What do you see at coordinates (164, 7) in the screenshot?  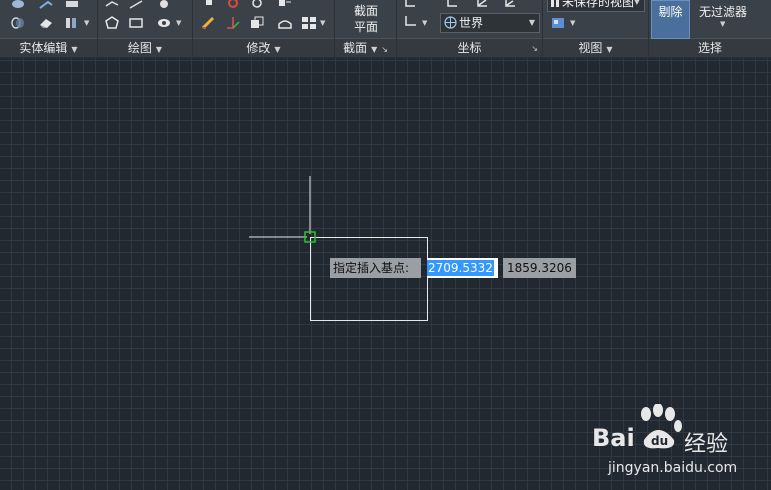 I see `circle-icon` at bounding box center [164, 7].